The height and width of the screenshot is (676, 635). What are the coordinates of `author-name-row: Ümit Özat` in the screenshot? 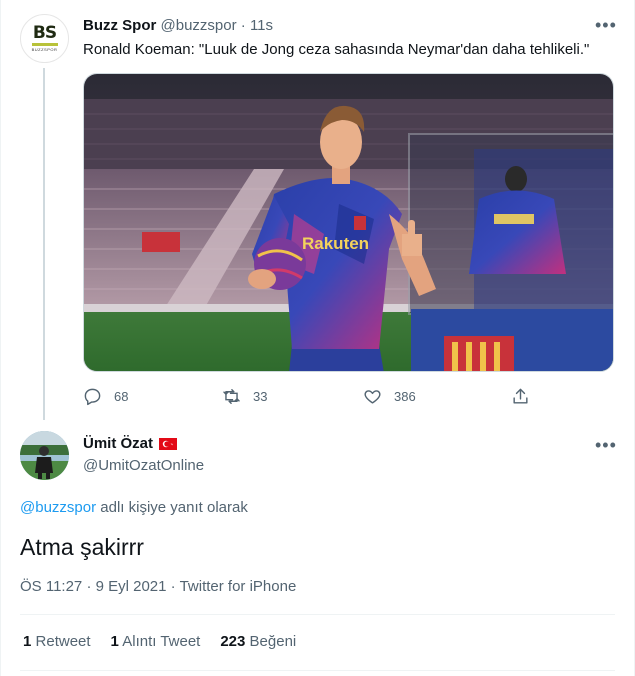 It's located at (130, 444).